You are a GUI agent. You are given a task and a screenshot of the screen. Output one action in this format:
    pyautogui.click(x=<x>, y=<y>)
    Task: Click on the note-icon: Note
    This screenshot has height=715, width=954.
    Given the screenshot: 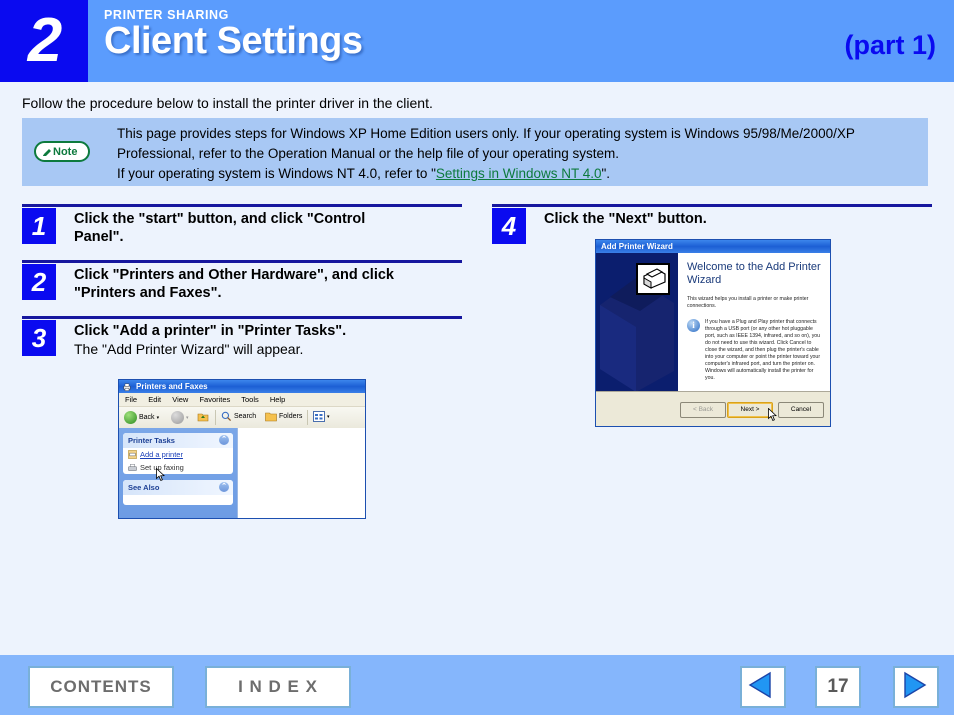 What is the action you would take?
    pyautogui.click(x=62, y=151)
    